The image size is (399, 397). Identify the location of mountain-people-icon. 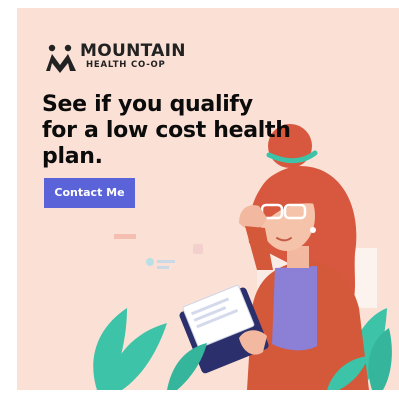
(61, 58).